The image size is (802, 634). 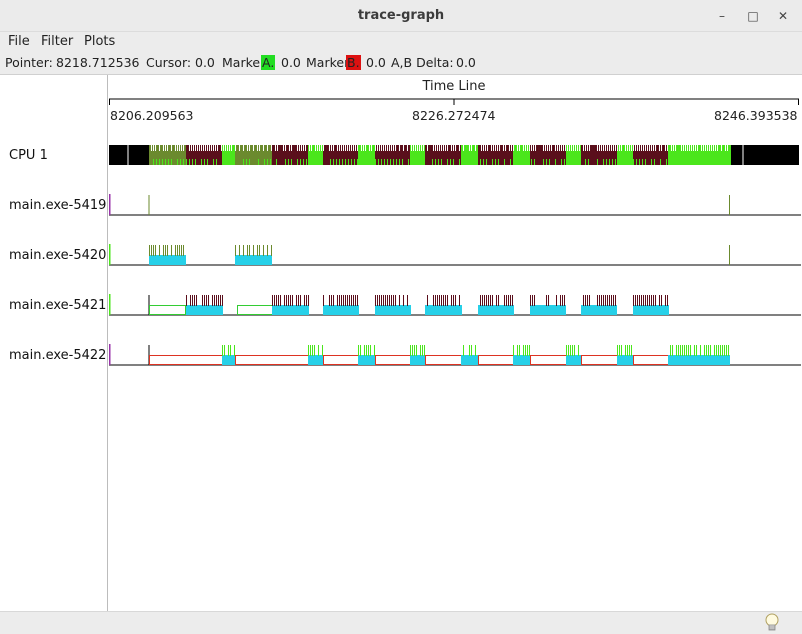 I want to click on pointer-value: 8218.712536, so click(x=98, y=62).